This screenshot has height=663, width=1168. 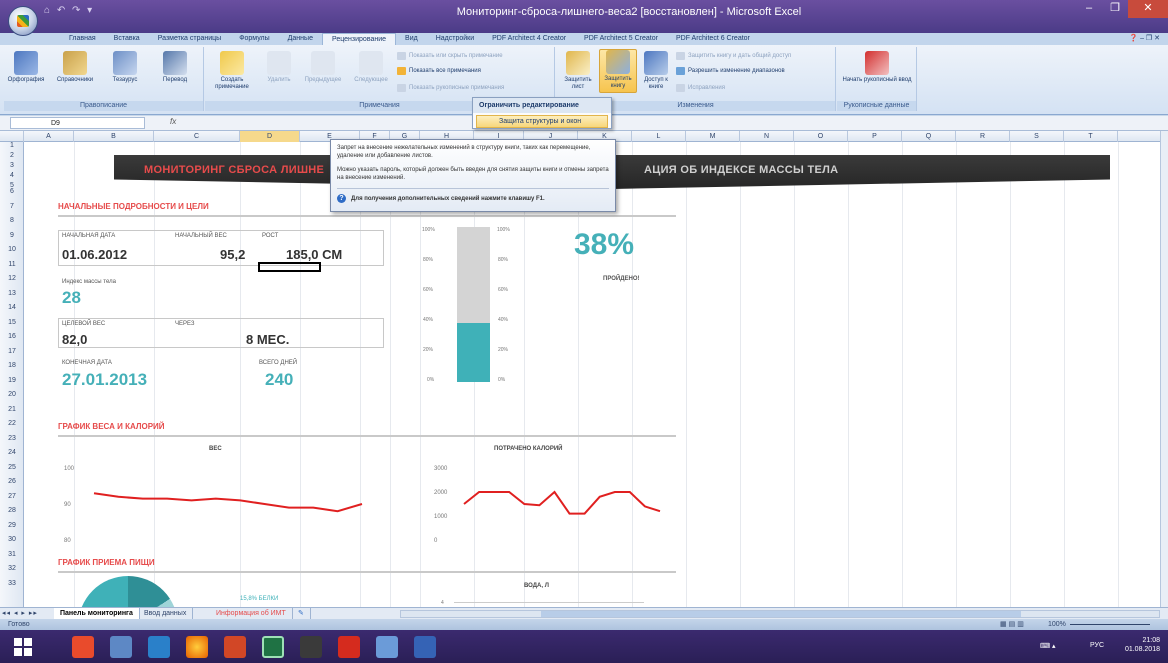 What do you see at coordinates (12, 293) in the screenshot?
I see `row-header-13: 13` at bounding box center [12, 293].